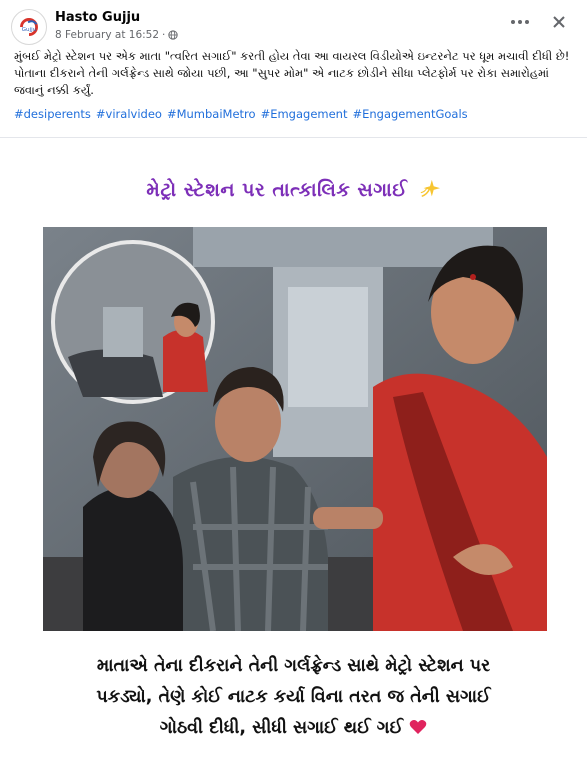  What do you see at coordinates (520, 22) in the screenshot?
I see `more-options-icon` at bounding box center [520, 22].